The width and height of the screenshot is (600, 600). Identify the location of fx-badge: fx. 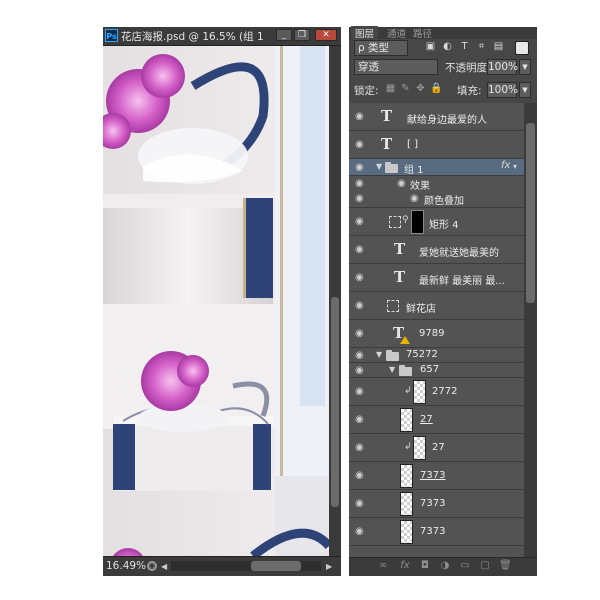
(505, 165).